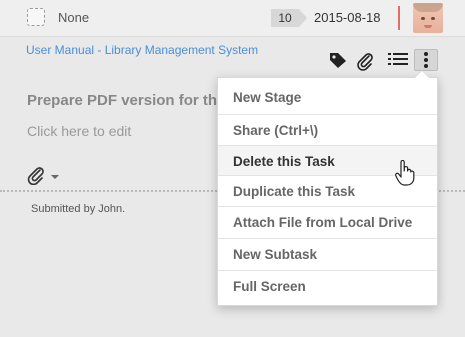 This screenshot has height=337, width=465. Describe the element at coordinates (327, 285) in the screenshot. I see `menu-item-full-screen: Full Screen` at that location.